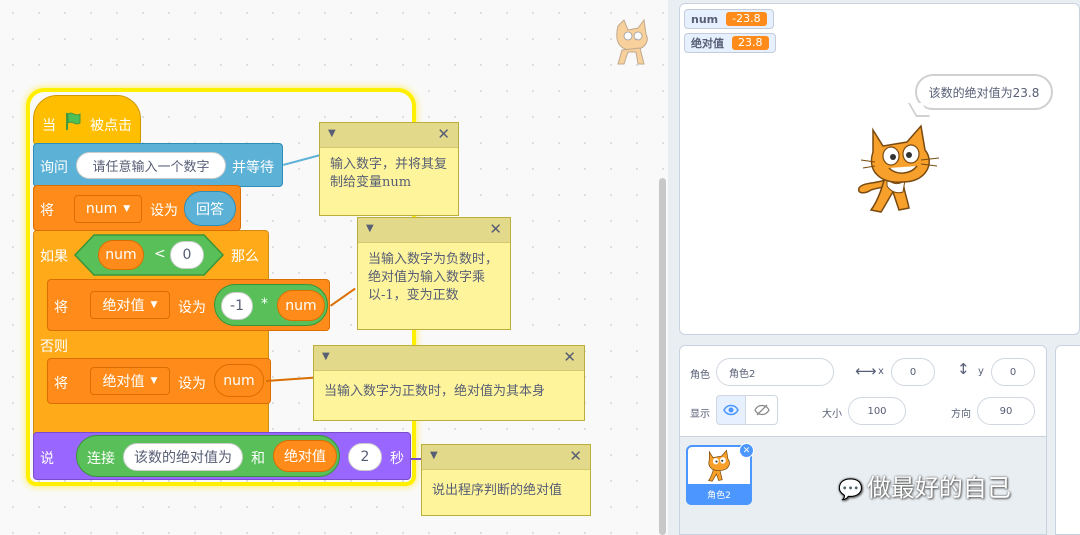 The image size is (1080, 535). Describe the element at coordinates (210, 208) in the screenshot. I see `answer-reporter: 回答` at that location.